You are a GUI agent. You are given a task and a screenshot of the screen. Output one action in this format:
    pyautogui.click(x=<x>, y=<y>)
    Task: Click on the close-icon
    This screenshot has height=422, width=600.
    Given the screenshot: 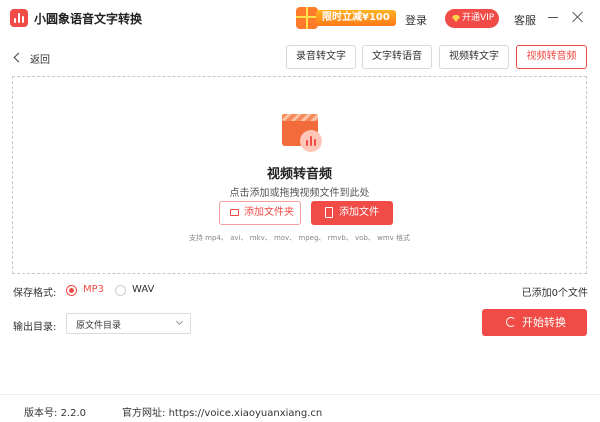 What is the action you would take?
    pyautogui.click(x=578, y=17)
    